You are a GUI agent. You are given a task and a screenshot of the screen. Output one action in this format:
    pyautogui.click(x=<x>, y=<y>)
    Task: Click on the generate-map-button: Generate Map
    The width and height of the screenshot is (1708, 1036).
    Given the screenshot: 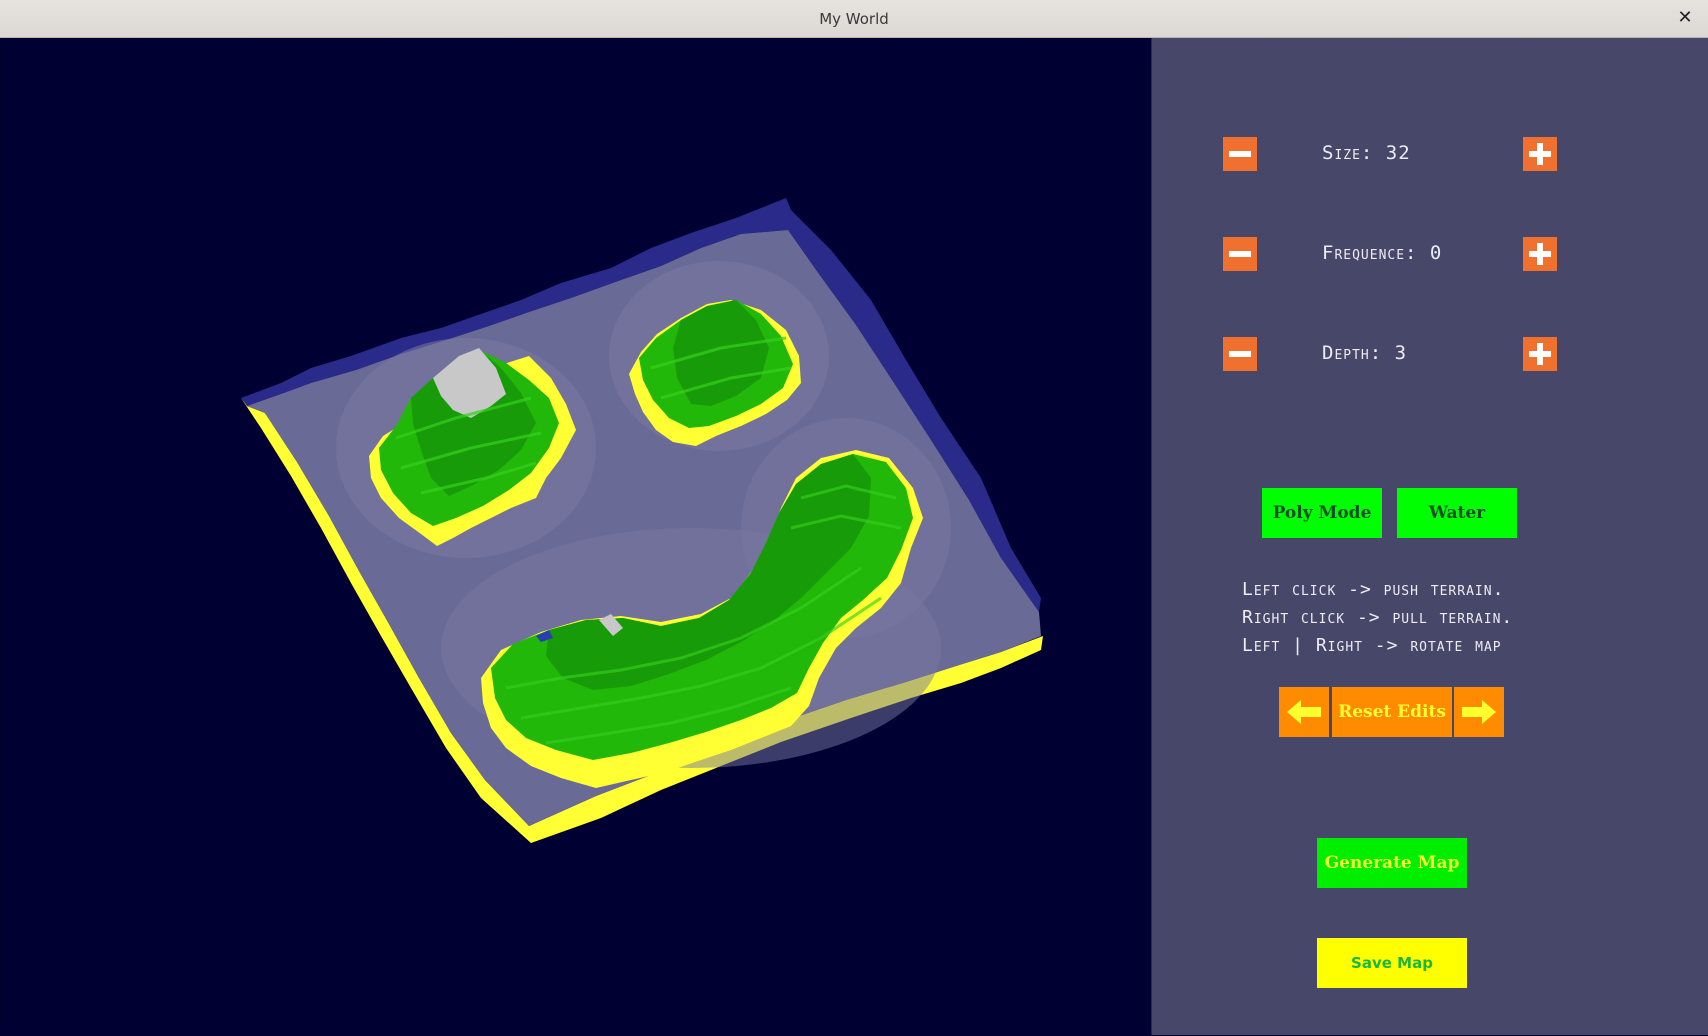 What is the action you would take?
    pyautogui.click(x=1392, y=863)
    